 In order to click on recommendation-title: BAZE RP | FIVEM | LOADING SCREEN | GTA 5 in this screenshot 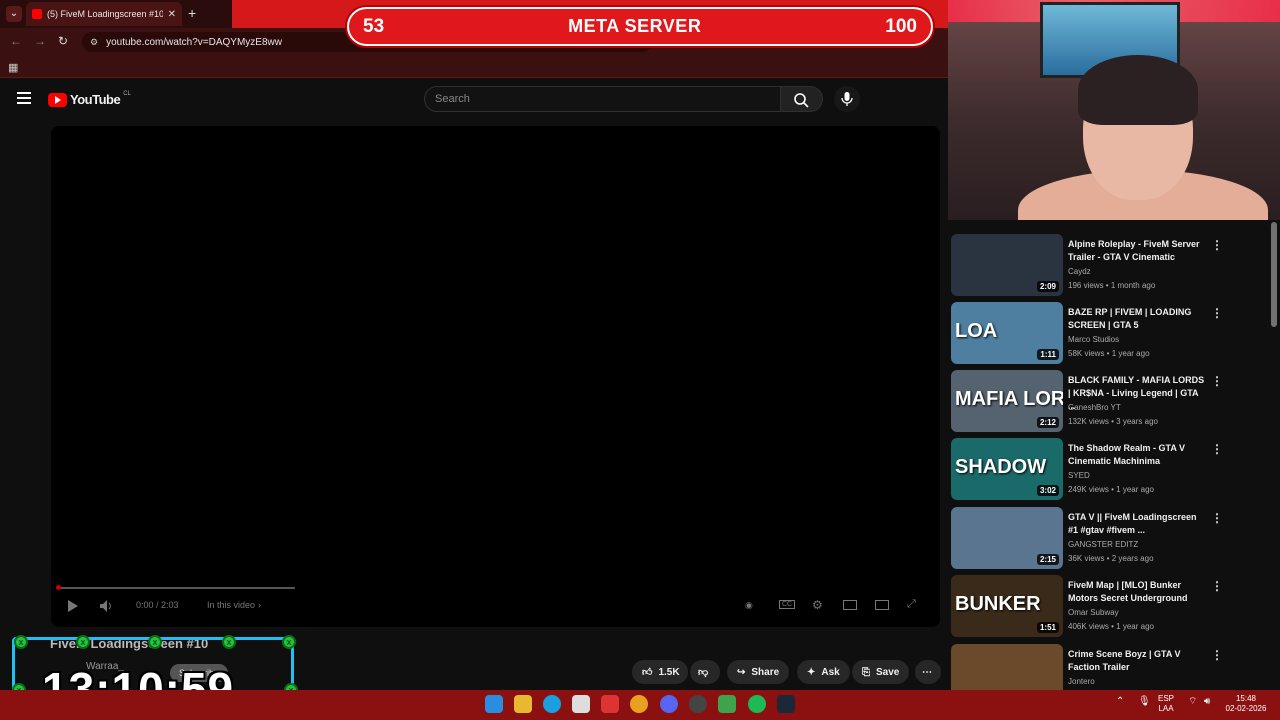, I will do `click(1138, 319)`.